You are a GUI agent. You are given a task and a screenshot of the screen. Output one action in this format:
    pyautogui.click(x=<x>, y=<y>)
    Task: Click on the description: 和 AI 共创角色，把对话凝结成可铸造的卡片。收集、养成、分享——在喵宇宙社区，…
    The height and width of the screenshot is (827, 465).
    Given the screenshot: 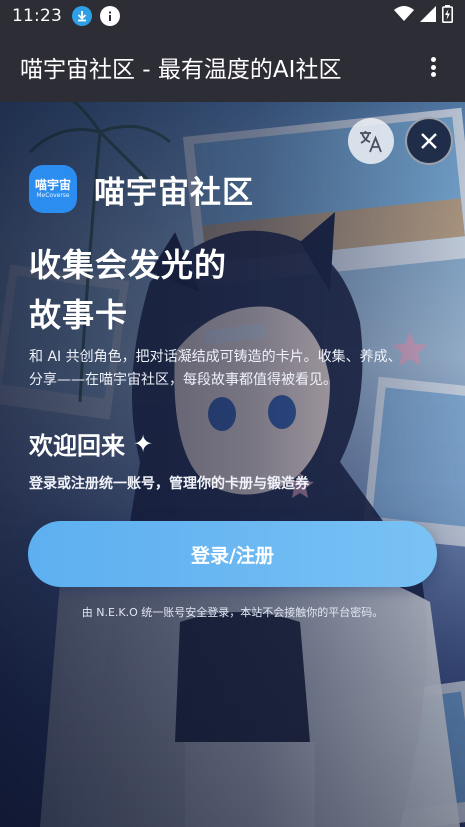 What is the action you would take?
    pyautogui.click(x=215, y=368)
    